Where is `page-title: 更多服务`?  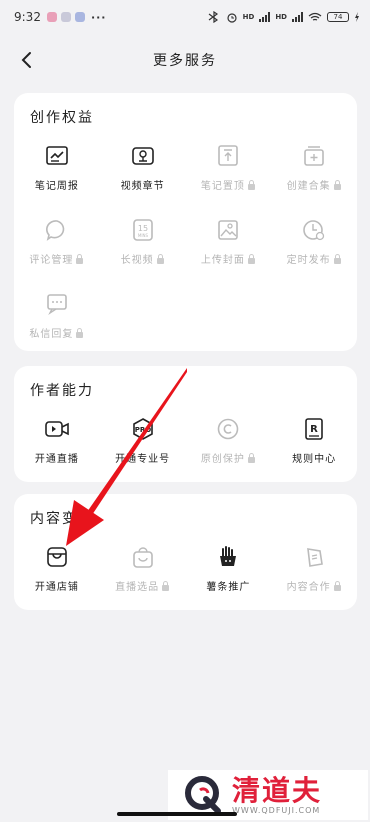
page-title: 更多服务 is located at coordinates (185, 61).